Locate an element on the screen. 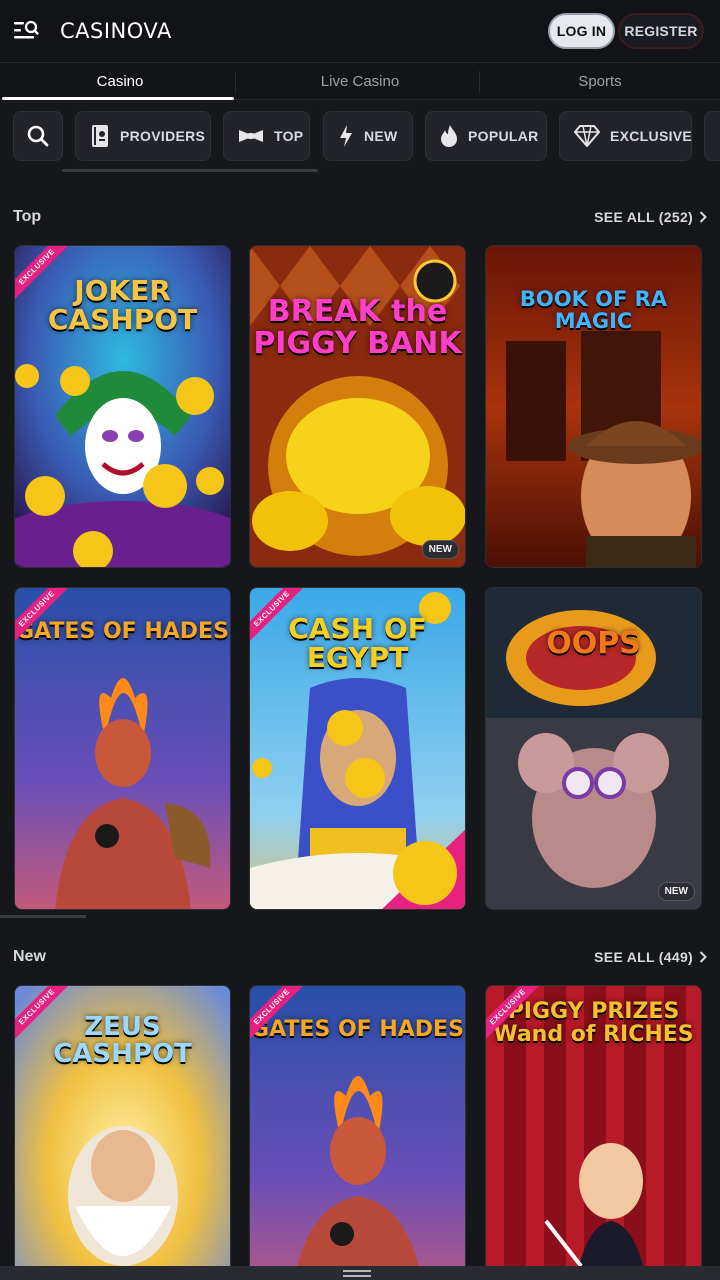  see-all-link: SEE ALL (449) is located at coordinates (650, 957).